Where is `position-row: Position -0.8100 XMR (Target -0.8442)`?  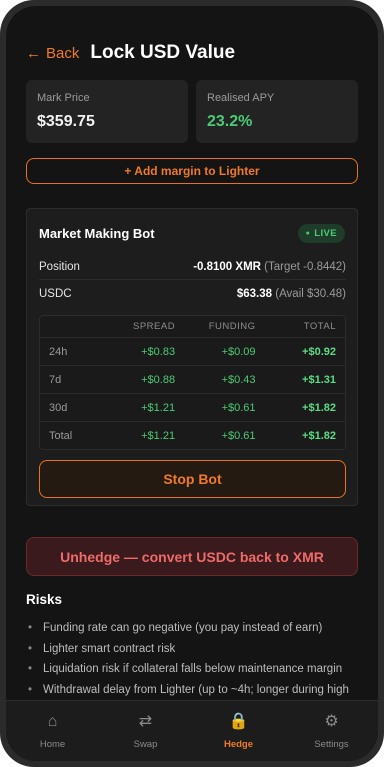
position-row: Position -0.8100 XMR (Target -0.8442) is located at coordinates (192, 267).